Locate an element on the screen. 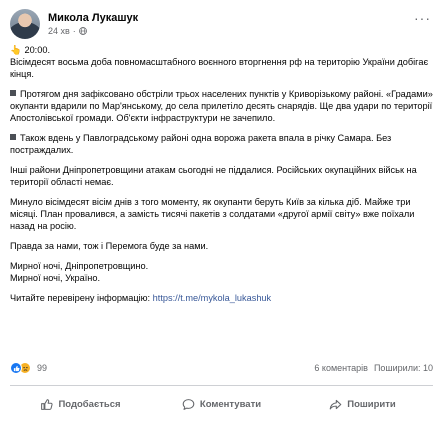  like-button: Подобається is located at coordinates (80, 404).